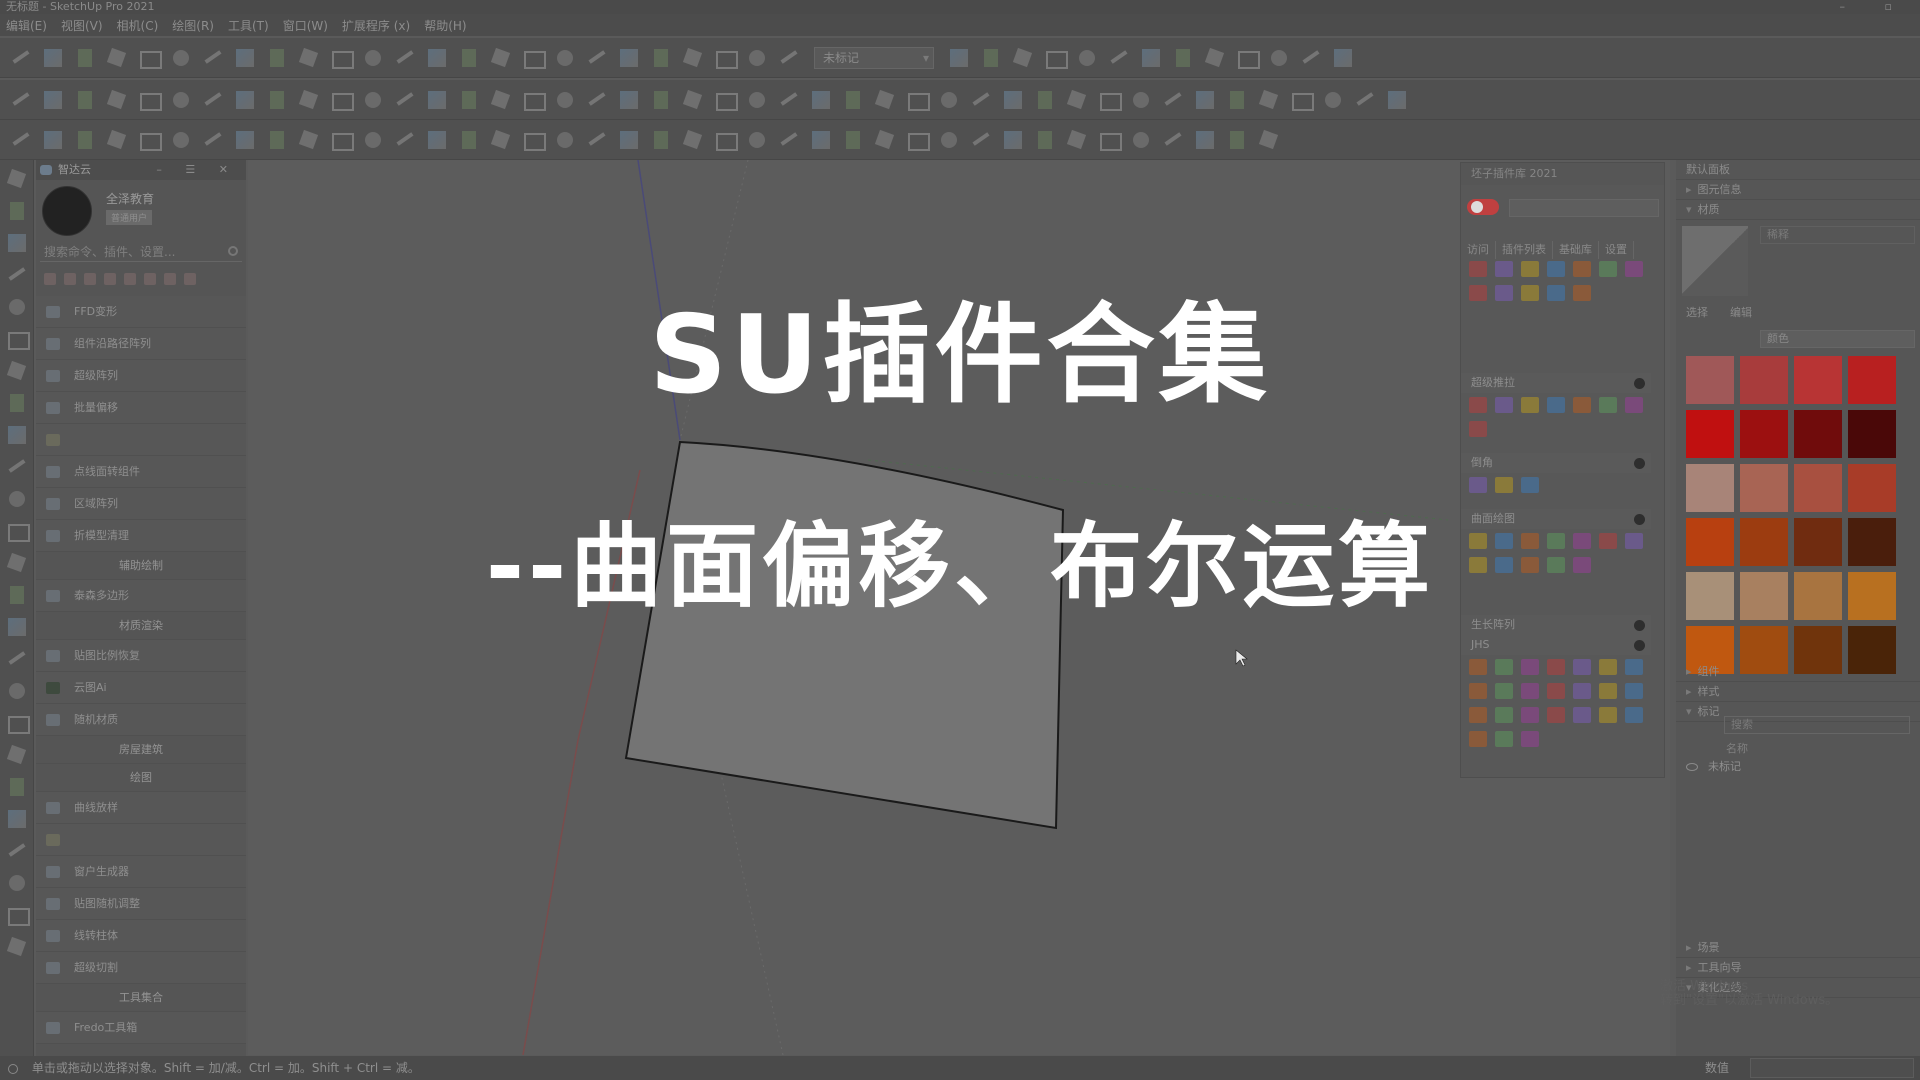 Image resolution: width=1920 pixels, height=1080 pixels. I want to click on search-icon, so click(233, 251).